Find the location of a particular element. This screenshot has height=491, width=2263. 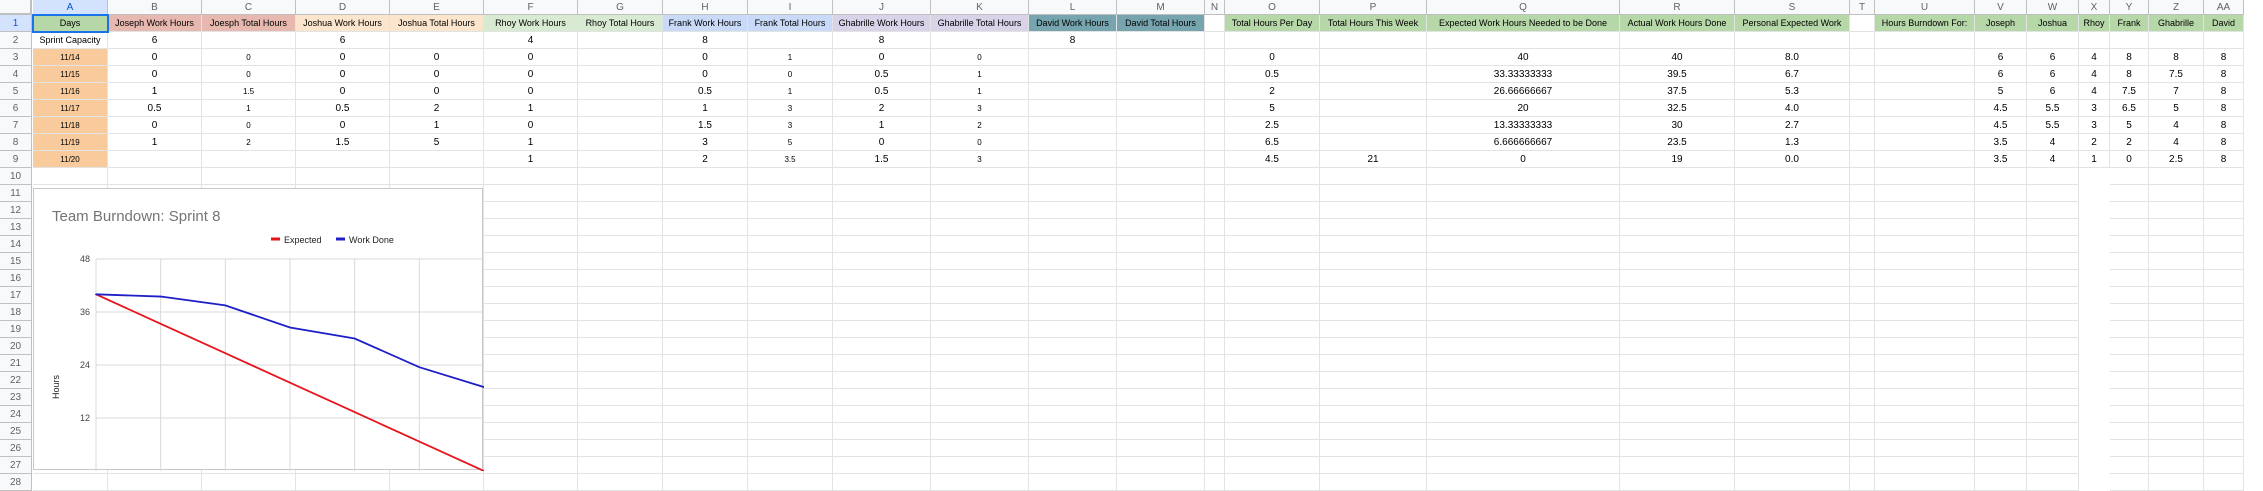

value-cell-h5: 0.5 is located at coordinates (705, 91).